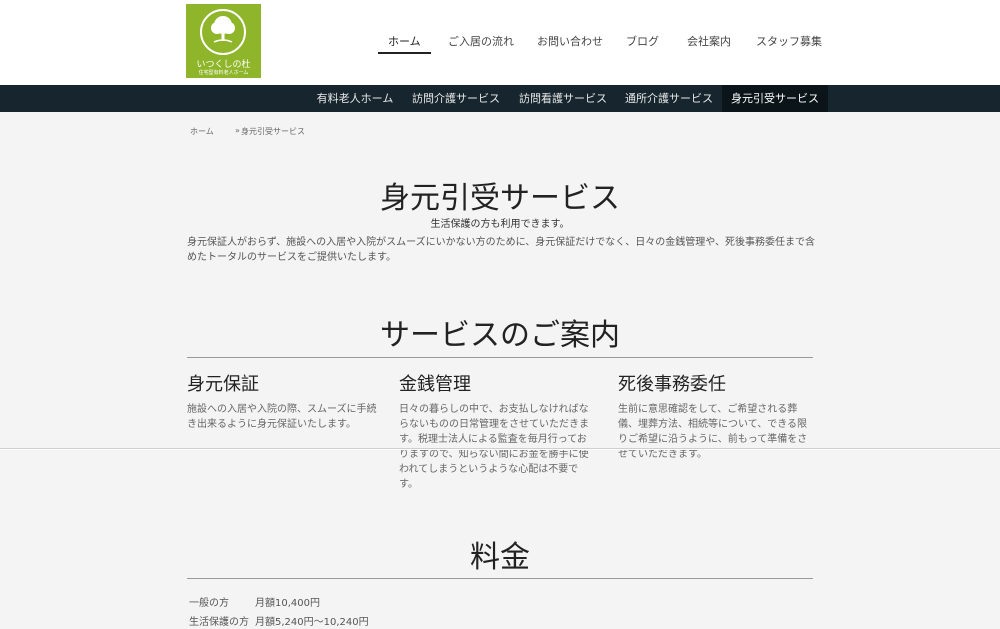 The image size is (1000, 629). I want to click on price-section-title: 料金, so click(500, 557).